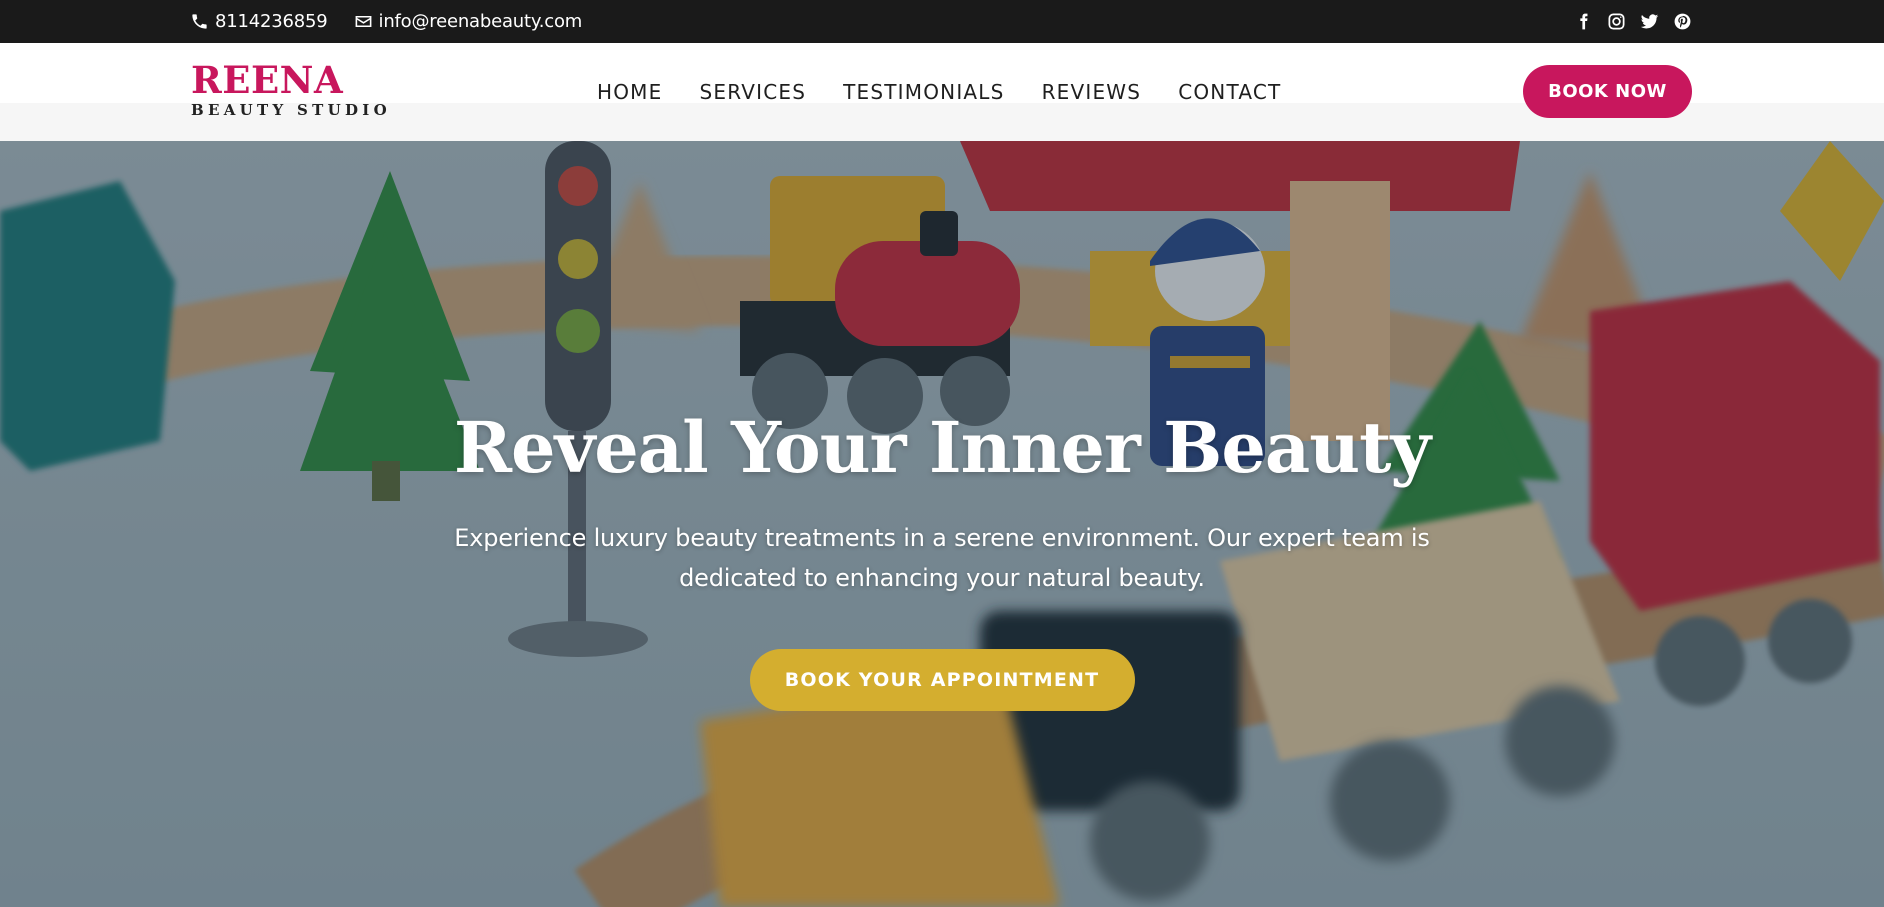  Describe the element at coordinates (199, 21) in the screenshot. I see `phone-icon` at that location.